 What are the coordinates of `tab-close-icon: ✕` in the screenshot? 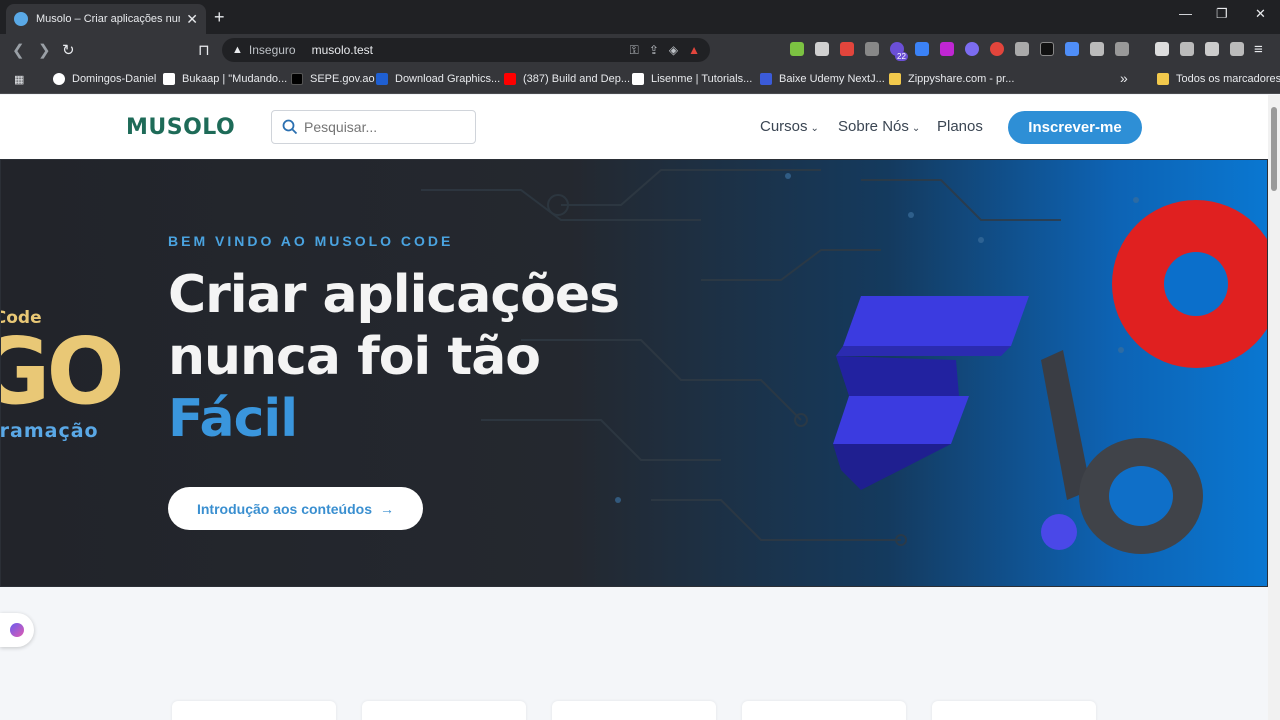 It's located at (192, 19).